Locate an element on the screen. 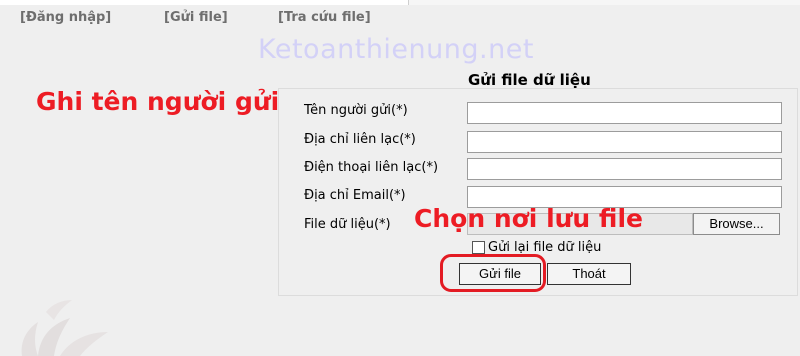 The image size is (800, 356). annotation-choose-location: Chọn nơi lưu file is located at coordinates (528, 218).